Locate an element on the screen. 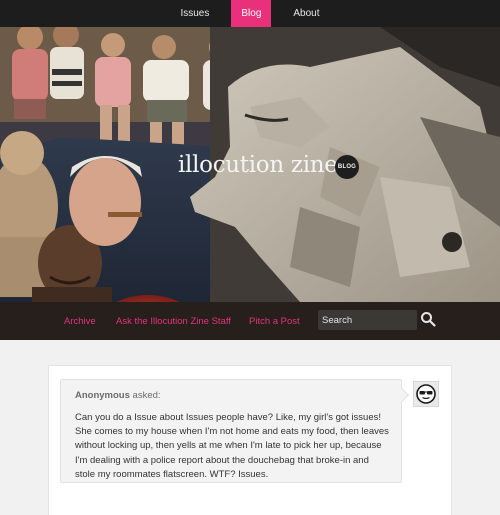 The image size is (500, 515). nav-issues: Issues is located at coordinates (194, 13).